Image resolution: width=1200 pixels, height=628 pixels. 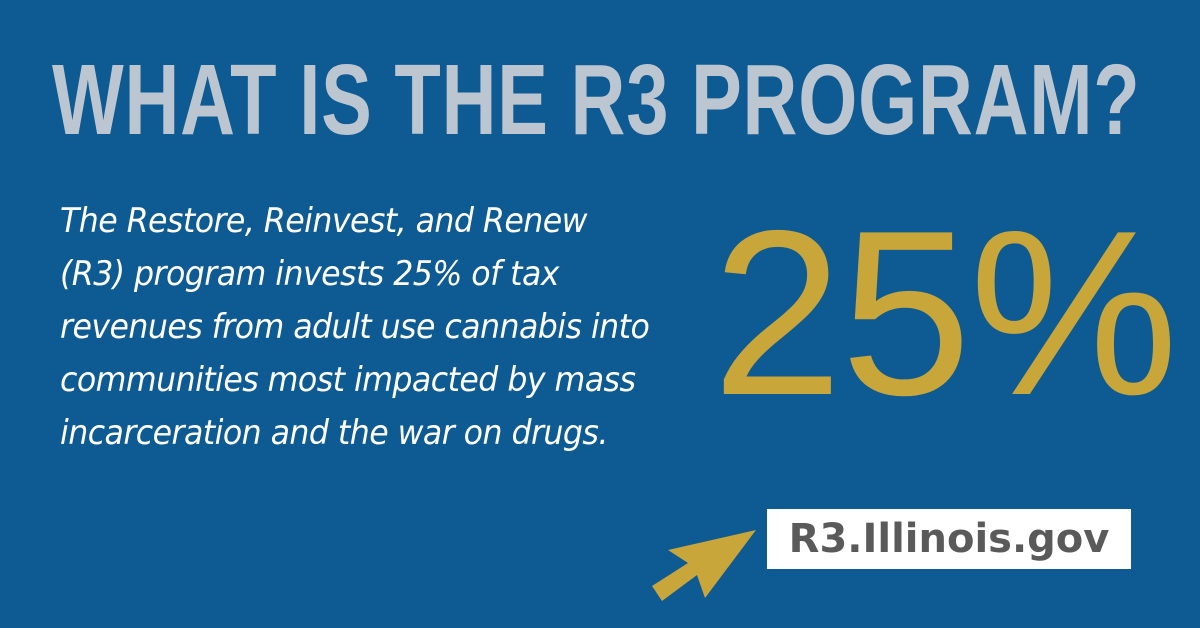 What do you see at coordinates (704, 565) in the screenshot?
I see `arrow-pointer-icon` at bounding box center [704, 565].